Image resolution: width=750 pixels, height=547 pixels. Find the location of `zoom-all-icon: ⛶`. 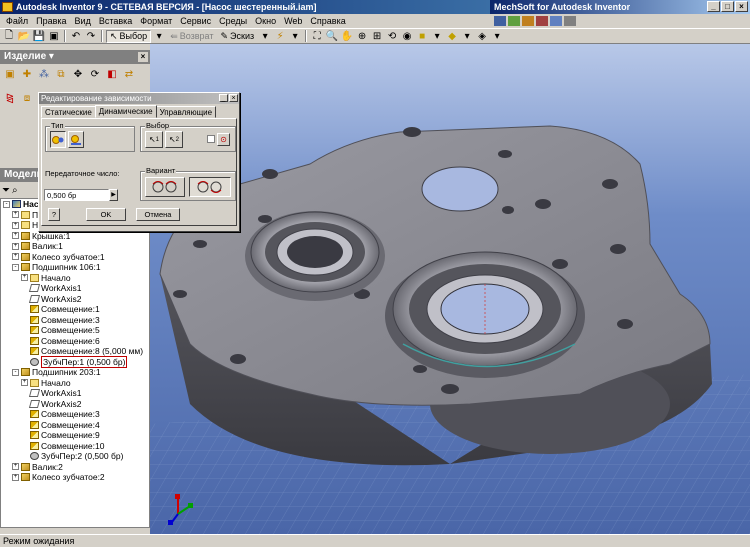

zoom-all-icon: ⛶ is located at coordinates (317, 36).